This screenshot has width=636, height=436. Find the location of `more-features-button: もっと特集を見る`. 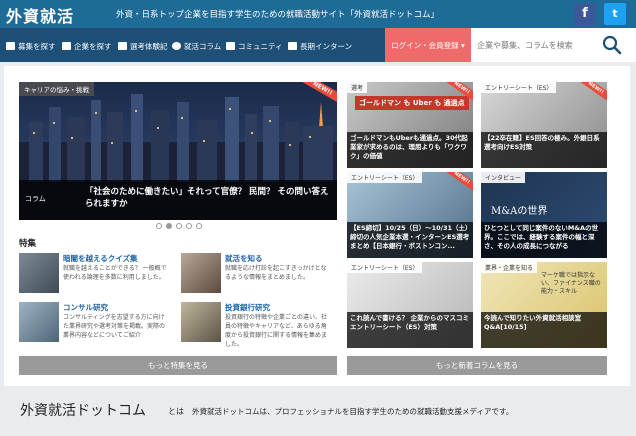

more-features-button: もっと特集を見る is located at coordinates (178, 365).